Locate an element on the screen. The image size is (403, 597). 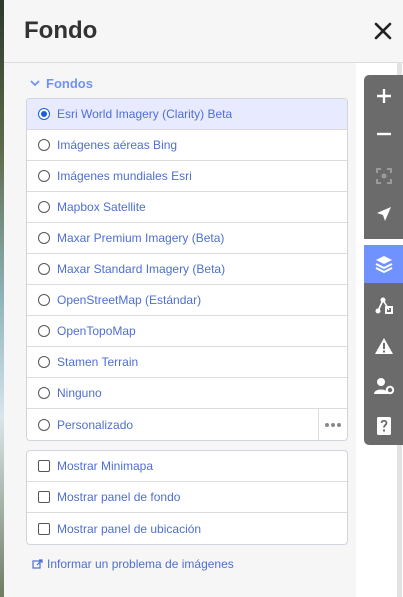
background-option: Personalizado is located at coordinates (187, 424).